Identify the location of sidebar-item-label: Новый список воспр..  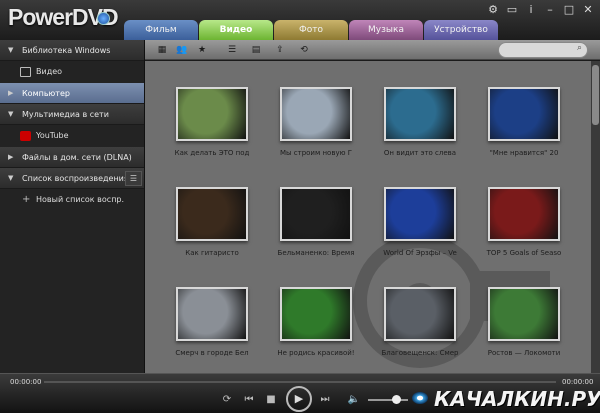
(80, 199).